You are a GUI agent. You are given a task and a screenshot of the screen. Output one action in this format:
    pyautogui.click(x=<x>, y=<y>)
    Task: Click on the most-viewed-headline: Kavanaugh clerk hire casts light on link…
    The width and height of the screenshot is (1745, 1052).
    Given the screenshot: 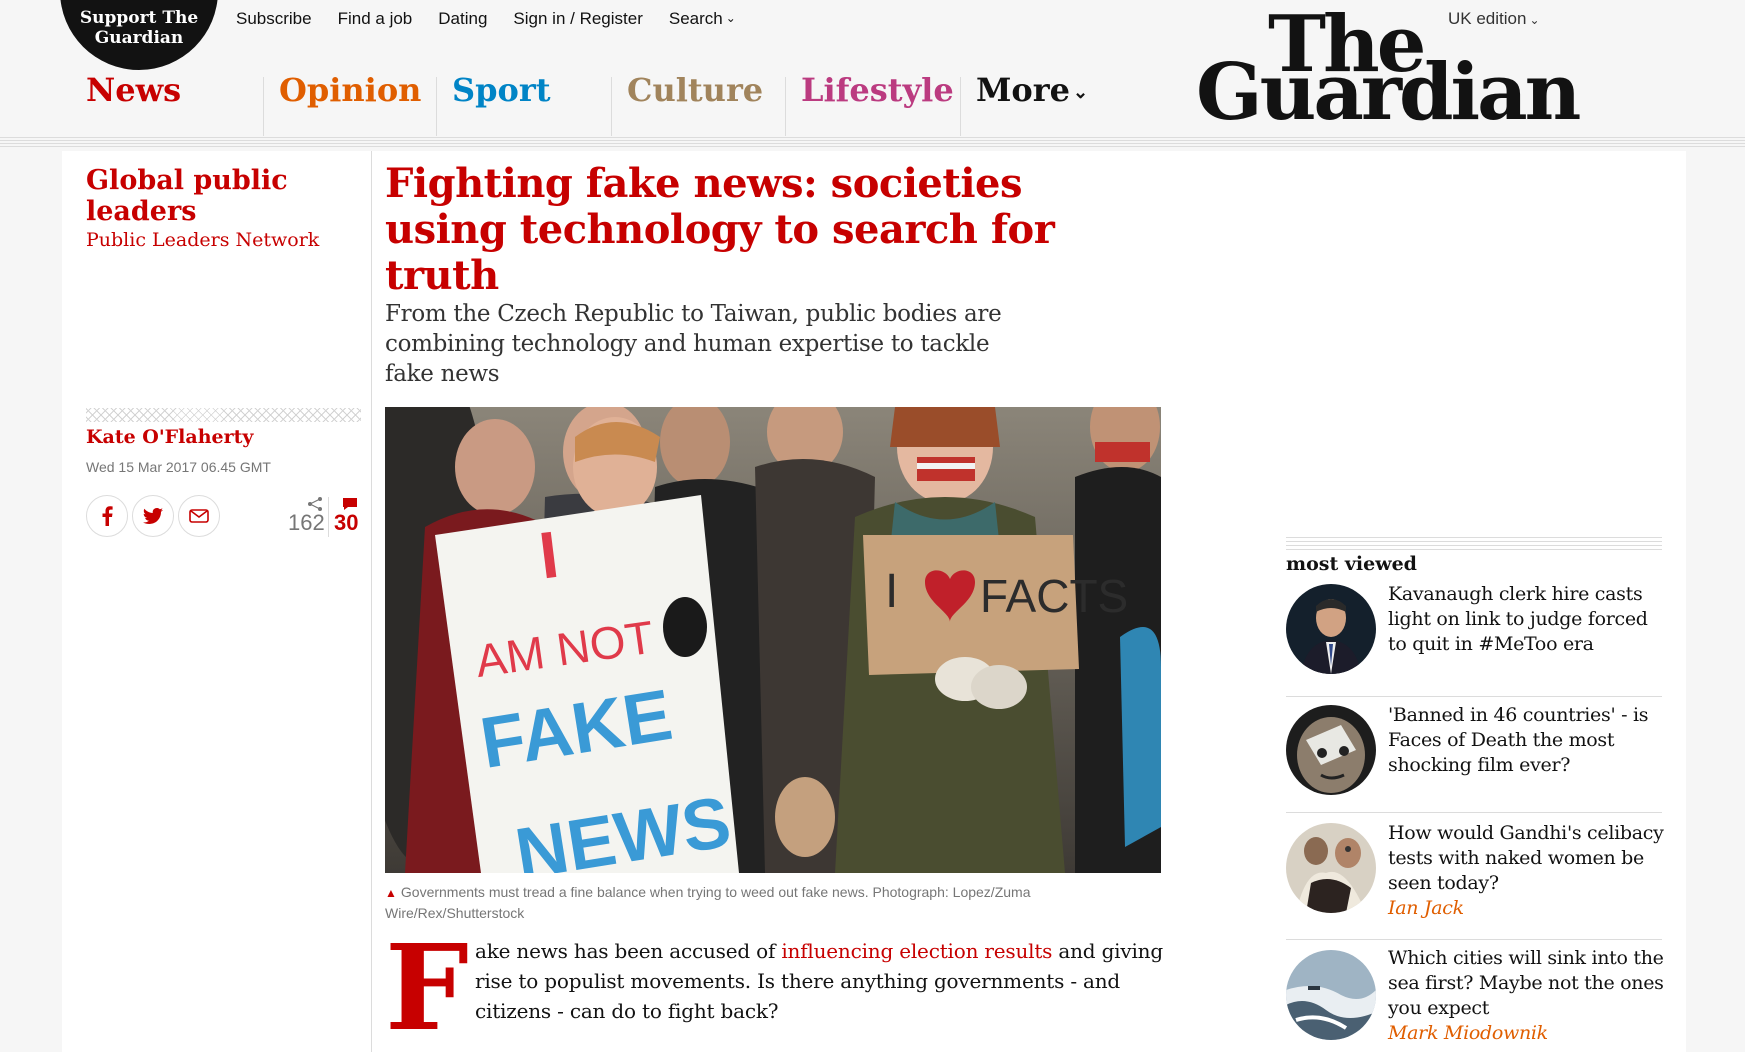 What is the action you would take?
    pyautogui.click(x=1518, y=619)
    